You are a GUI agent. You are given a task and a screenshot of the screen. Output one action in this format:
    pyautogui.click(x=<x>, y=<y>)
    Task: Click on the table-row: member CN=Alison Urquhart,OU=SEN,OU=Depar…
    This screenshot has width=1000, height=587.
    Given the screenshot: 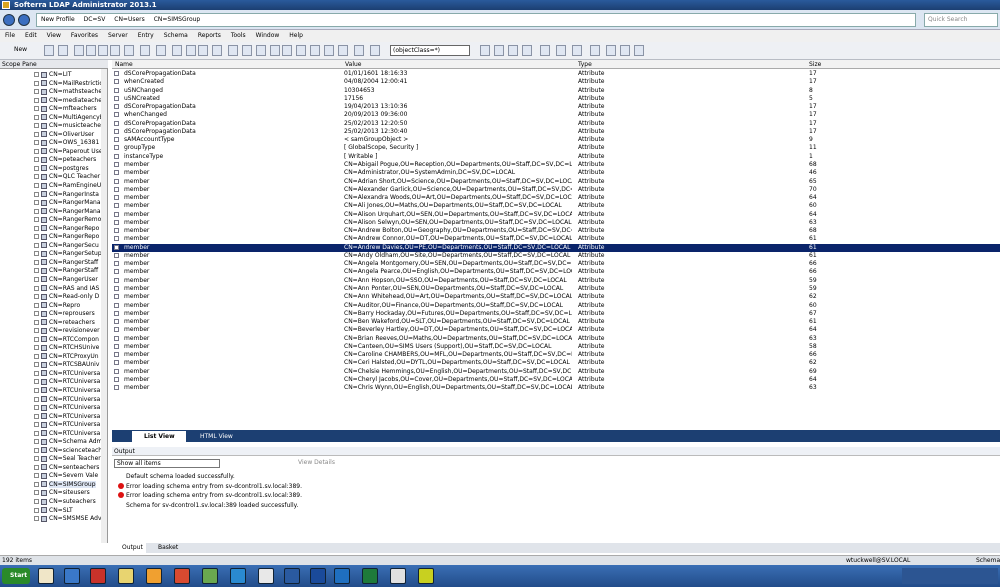 What is the action you would take?
    pyautogui.click(x=556, y=215)
    